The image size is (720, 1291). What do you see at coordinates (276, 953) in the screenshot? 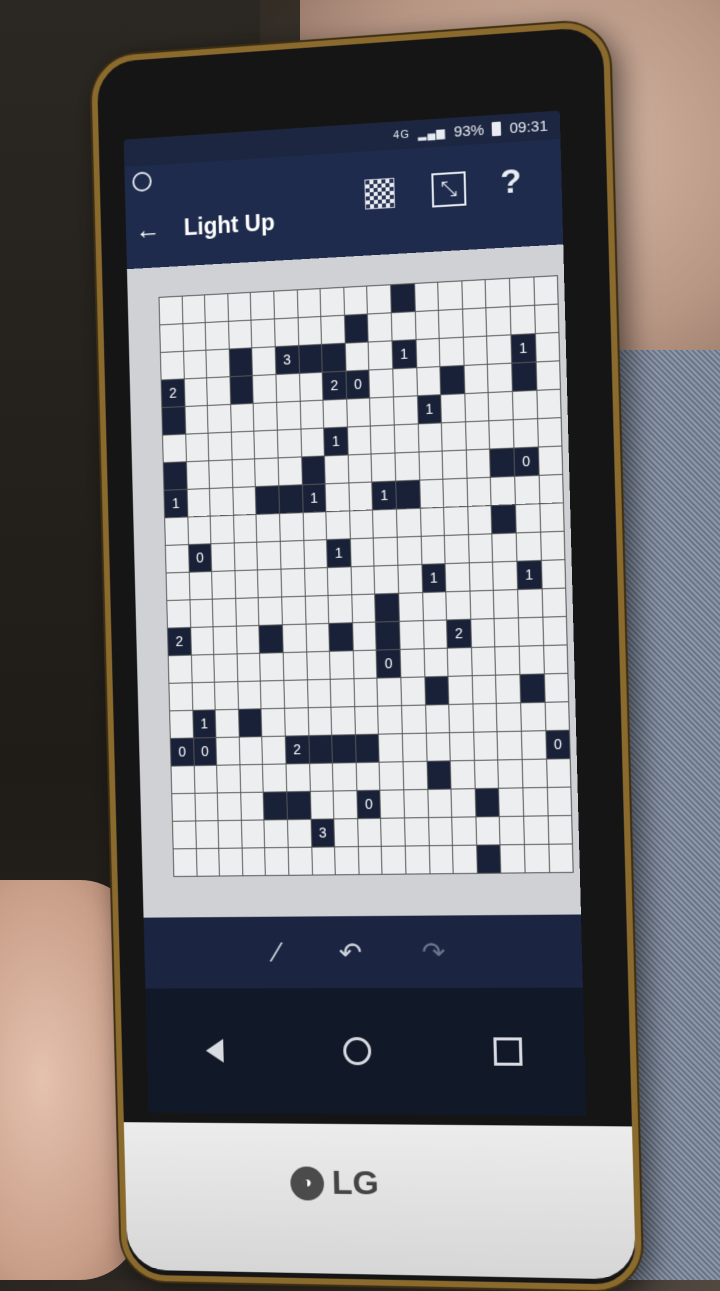
I see `mark-tool-icon: ⁄` at bounding box center [276, 953].